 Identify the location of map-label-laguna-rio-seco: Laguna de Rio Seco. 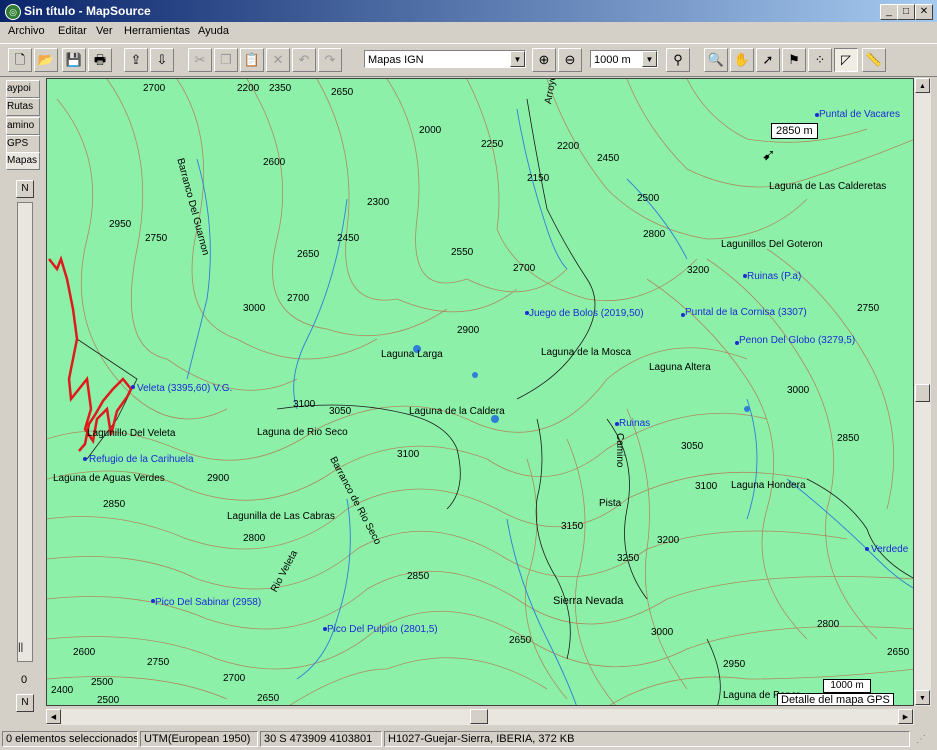
(302, 432).